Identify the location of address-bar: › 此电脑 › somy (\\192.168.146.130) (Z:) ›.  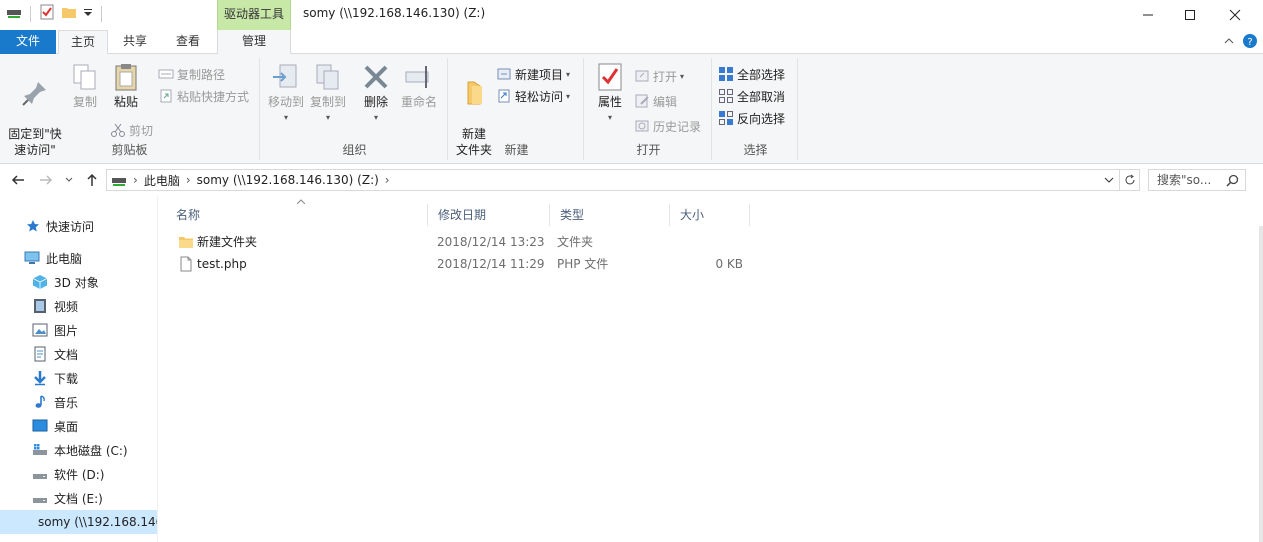
(613, 180).